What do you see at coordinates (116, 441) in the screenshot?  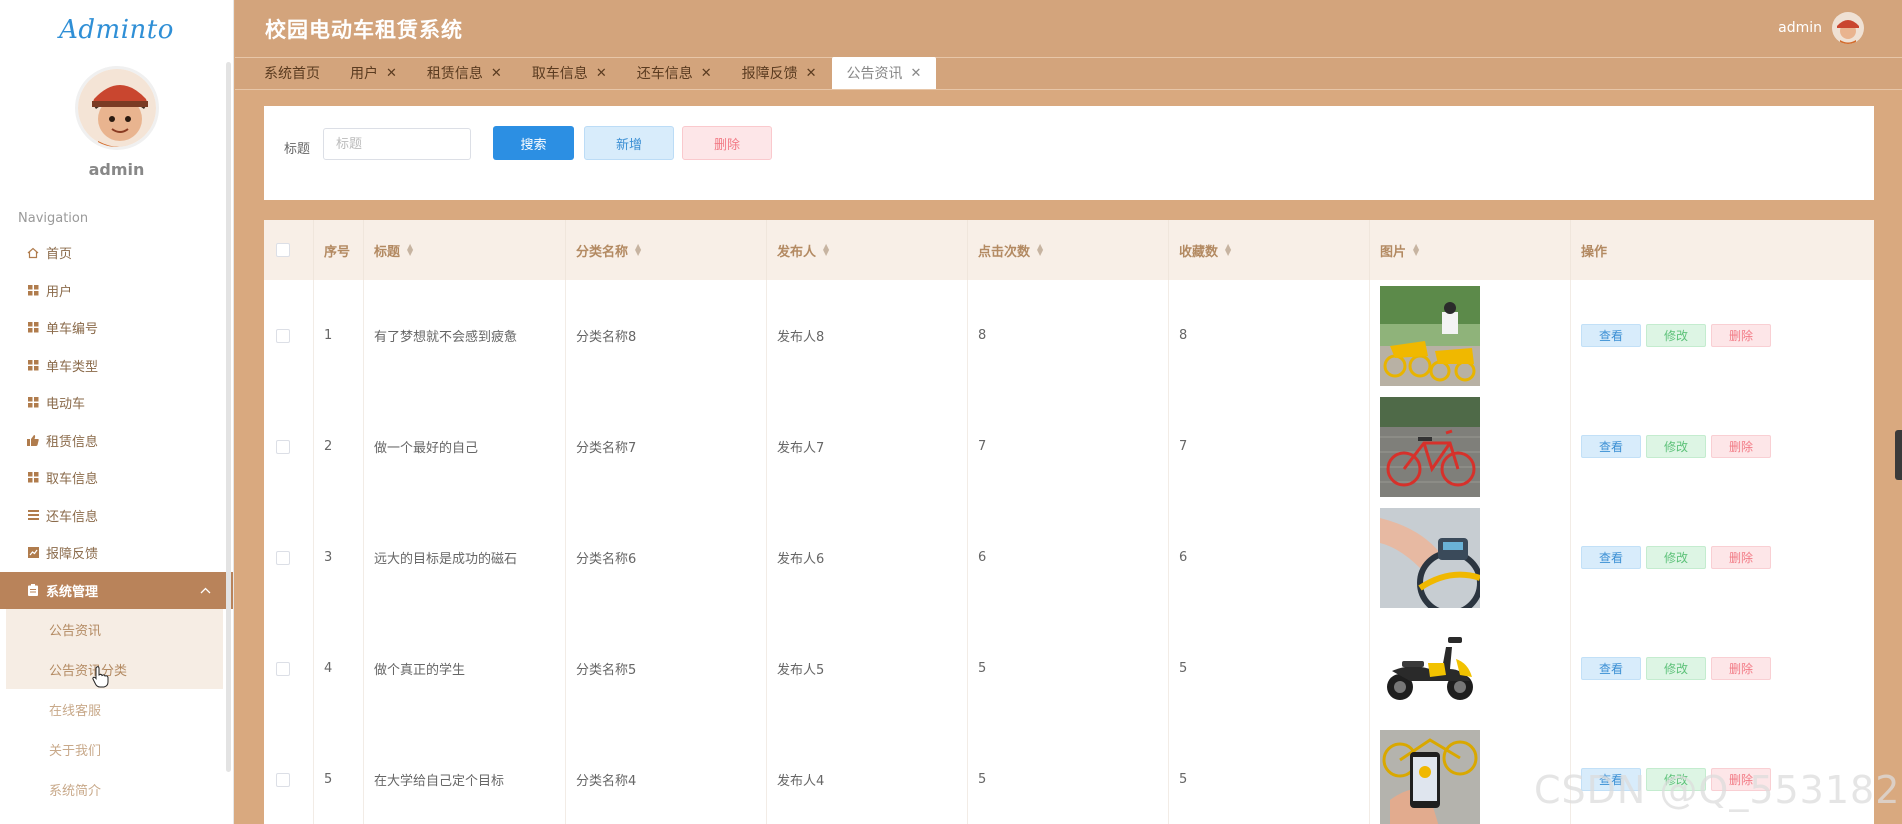 I see `nav-item-rental-info: 租赁信息` at bounding box center [116, 441].